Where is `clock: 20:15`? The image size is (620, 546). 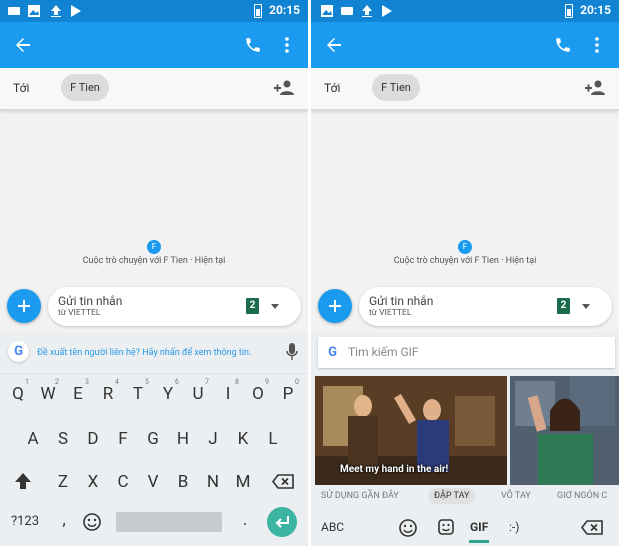 clock: 20:15 is located at coordinates (284, 10).